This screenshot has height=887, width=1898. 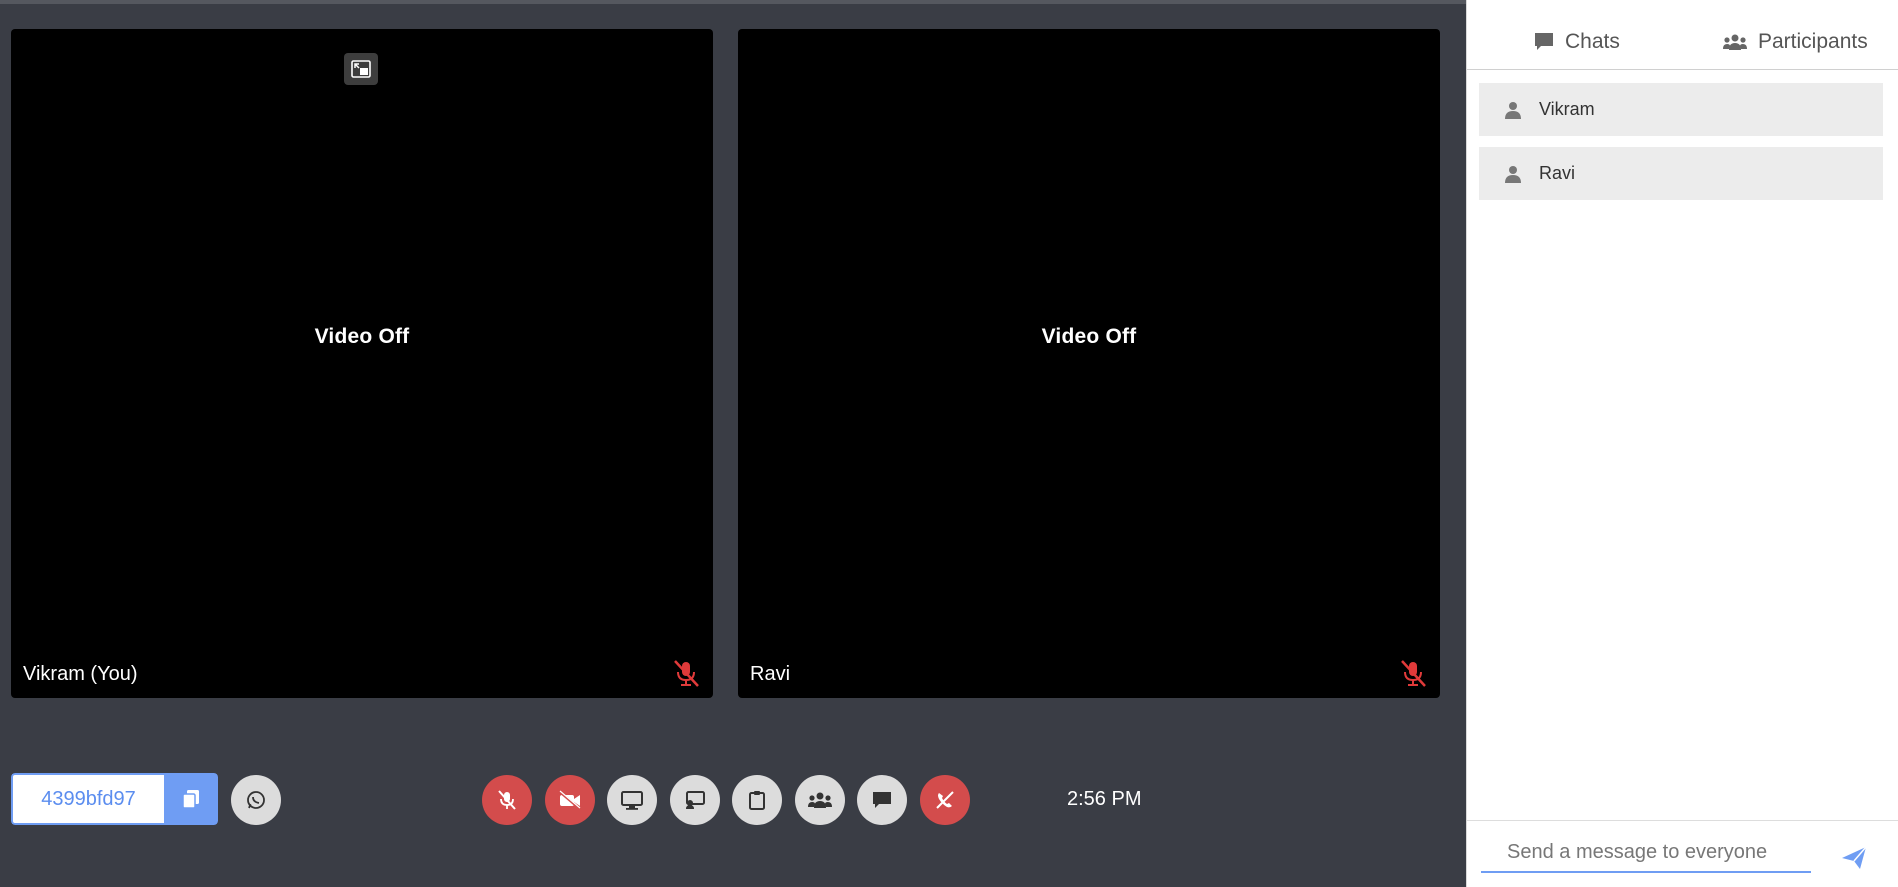 I want to click on participant-name-label: Vikram (You), so click(x=80, y=674).